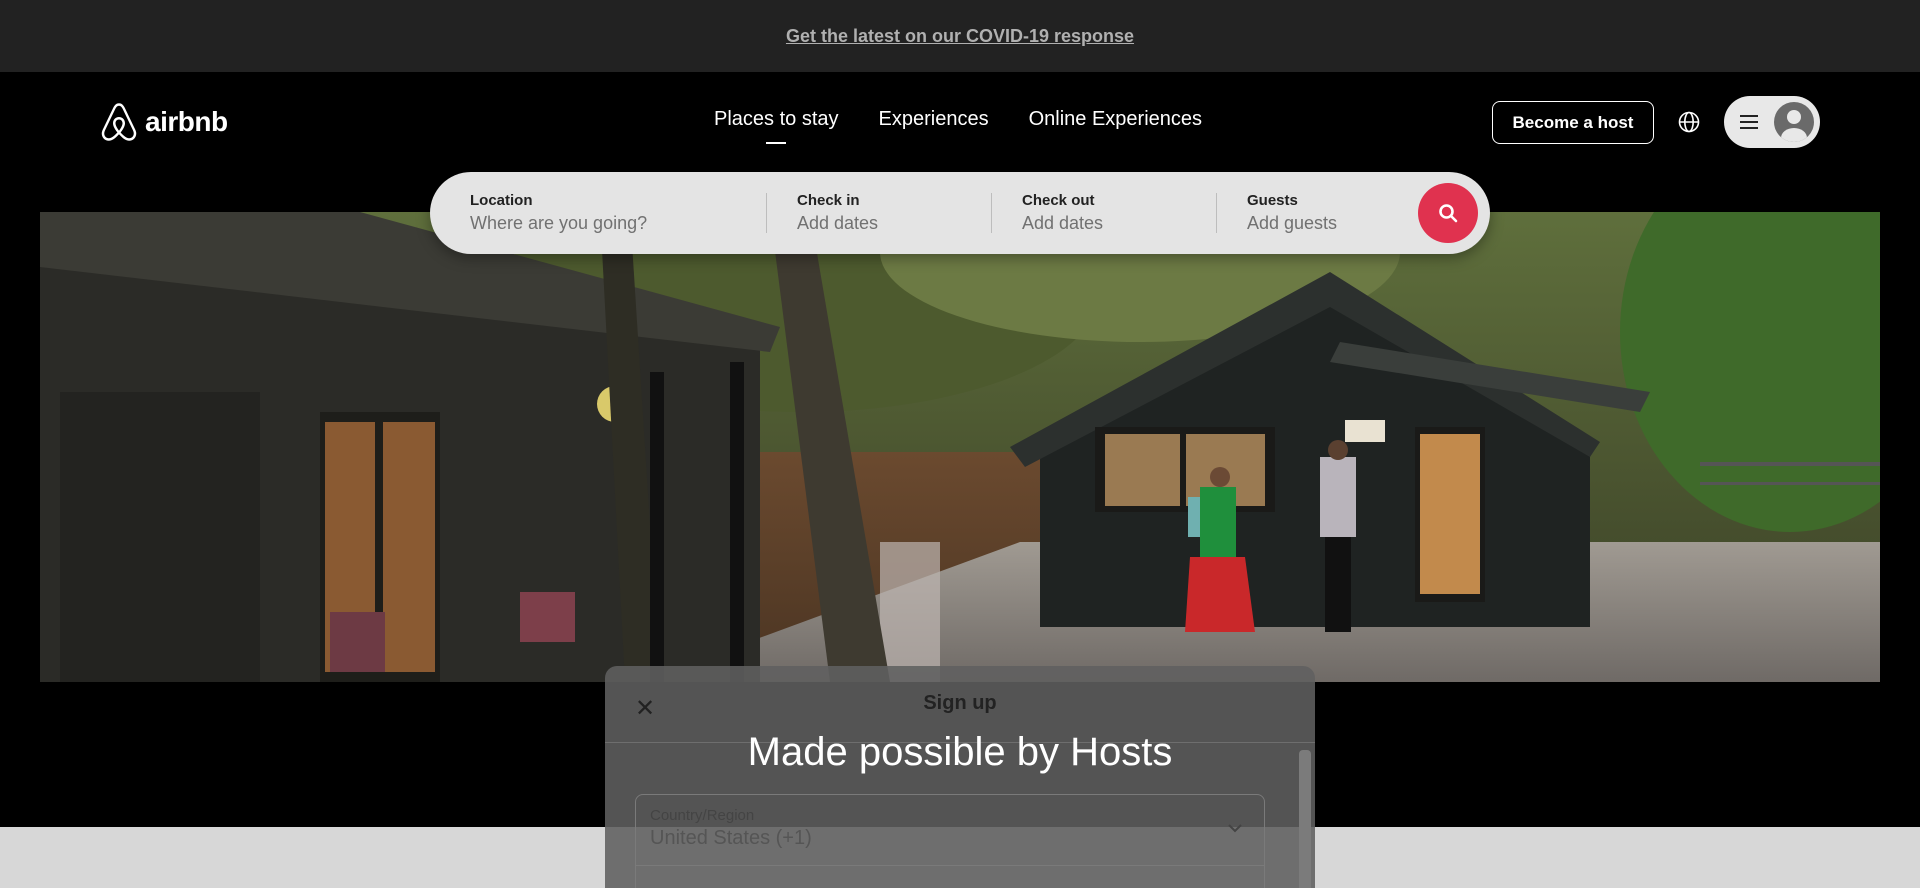 The width and height of the screenshot is (1920, 888). Describe the element at coordinates (702, 815) in the screenshot. I see `country-region-label: Country/Region` at that location.